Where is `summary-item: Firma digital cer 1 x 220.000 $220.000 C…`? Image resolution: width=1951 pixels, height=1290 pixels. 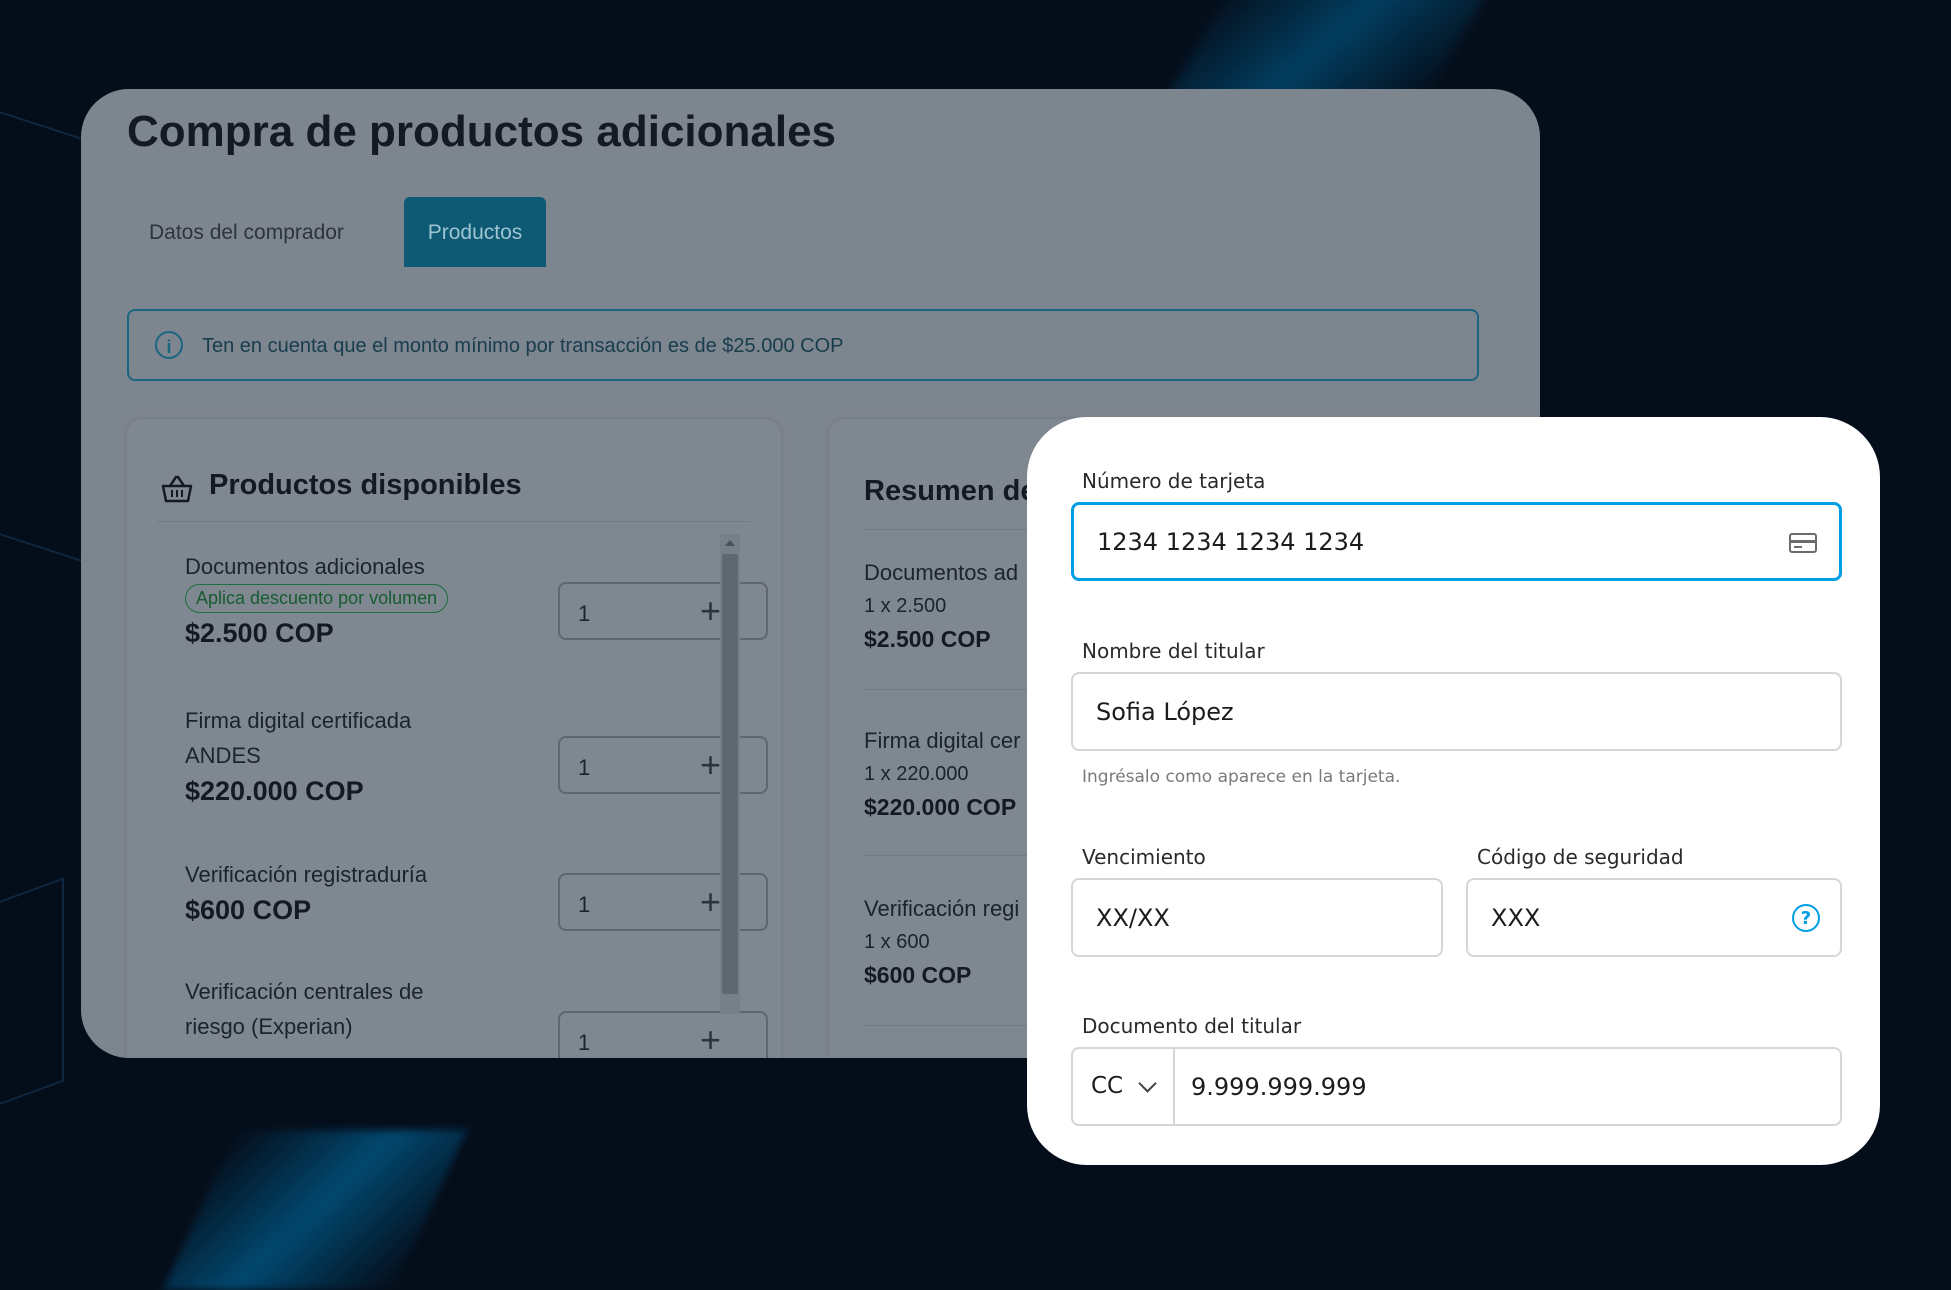
summary-item: Firma digital cer 1 x 220.000 $220.000 C… is located at coordinates (942, 774).